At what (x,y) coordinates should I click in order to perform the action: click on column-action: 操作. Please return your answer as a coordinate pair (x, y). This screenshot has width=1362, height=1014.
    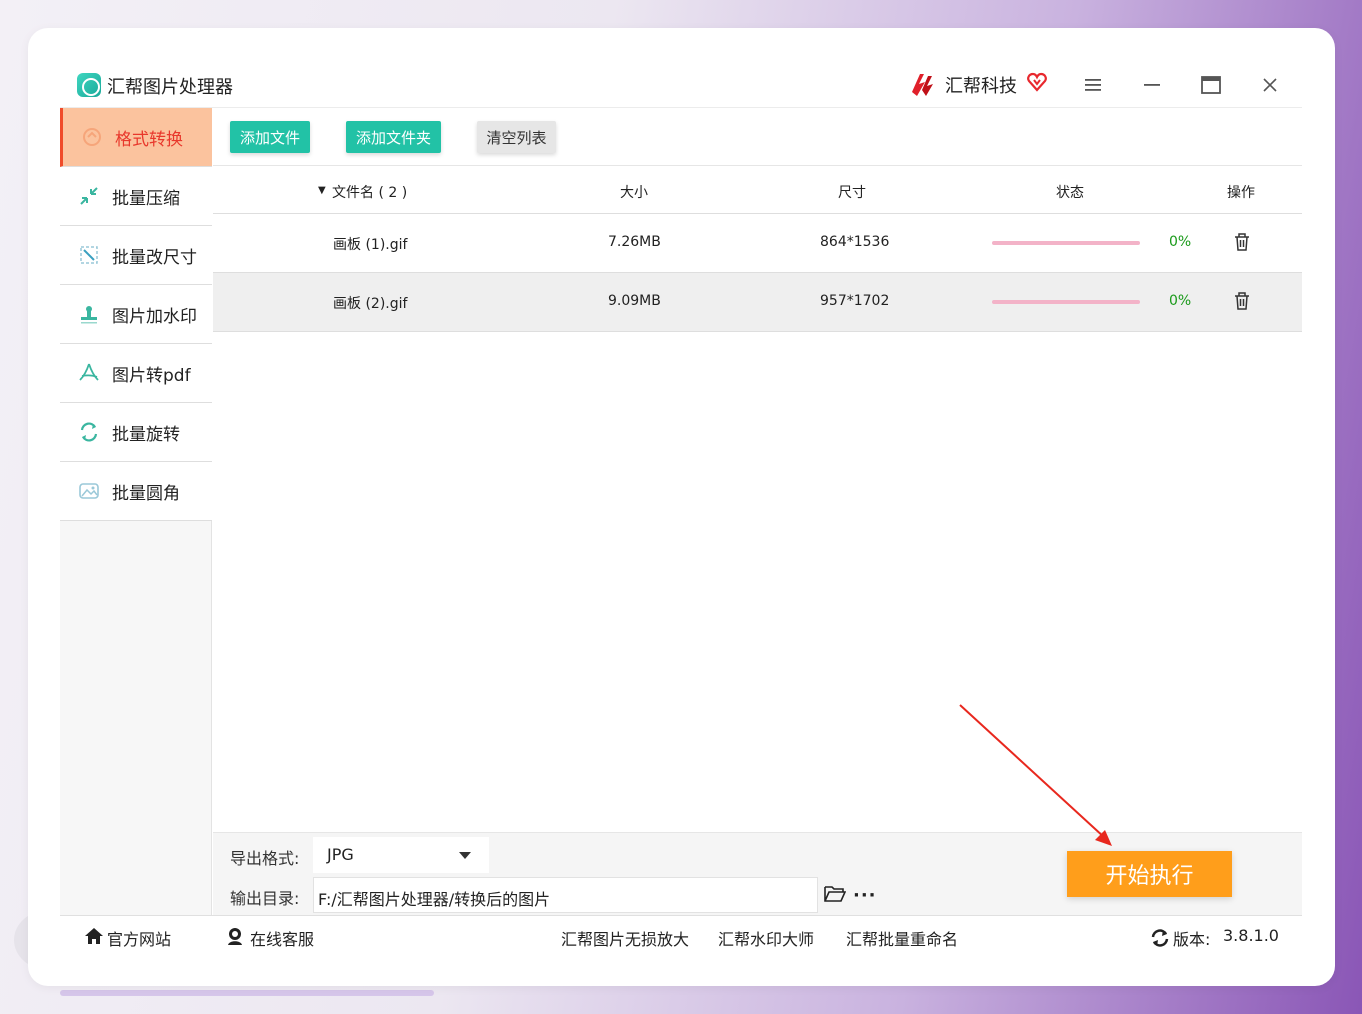
    Looking at the image, I should click on (1241, 193).